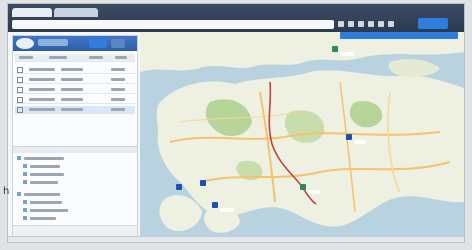 Image resolution: width=472 pixels, height=250 pixels. I want to click on table-row-selected, so click(75, 110).